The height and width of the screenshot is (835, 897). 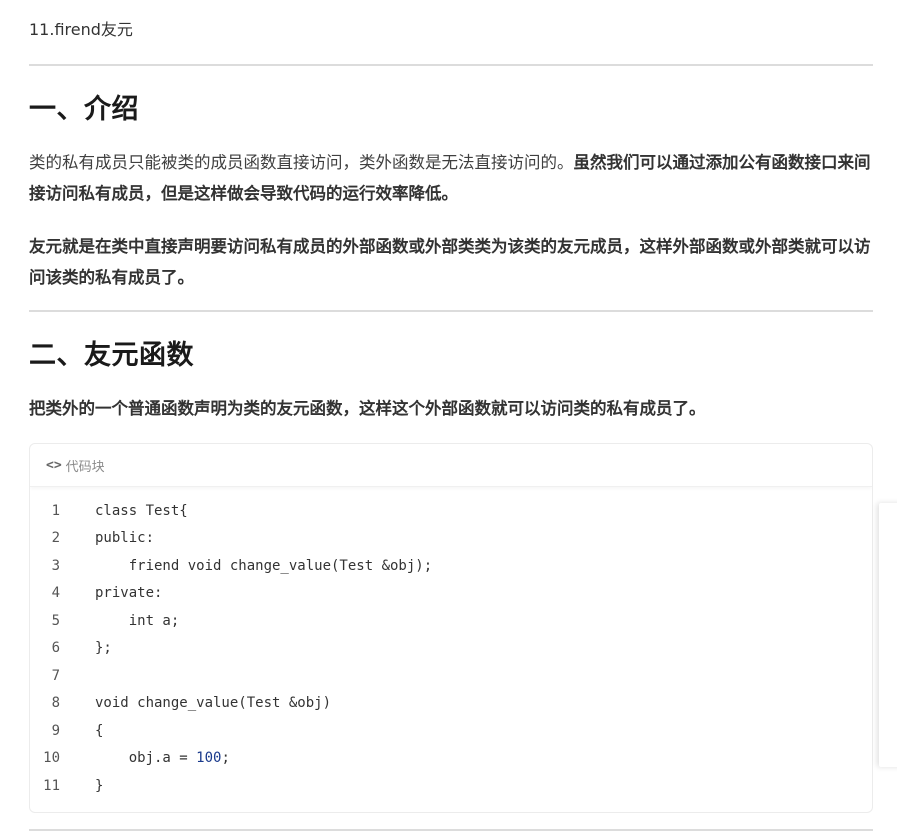 I want to click on code-line: 9{, so click(x=451, y=731).